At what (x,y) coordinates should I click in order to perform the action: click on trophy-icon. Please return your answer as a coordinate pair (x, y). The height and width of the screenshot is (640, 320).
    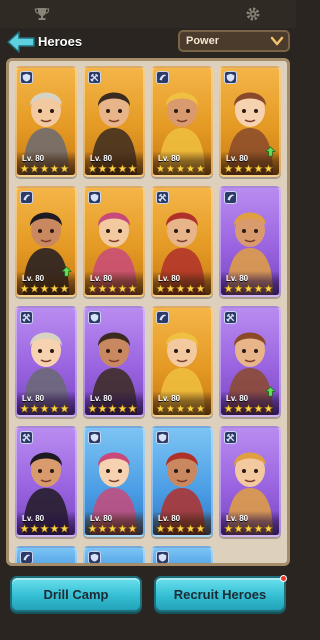
    Looking at the image, I should click on (42, 14).